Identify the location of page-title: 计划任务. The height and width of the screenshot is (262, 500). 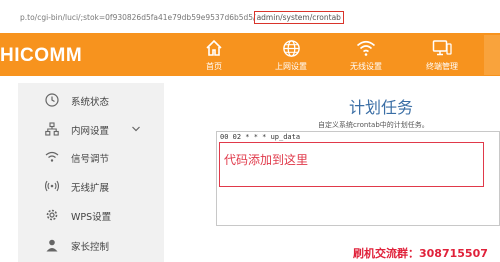
(381, 107).